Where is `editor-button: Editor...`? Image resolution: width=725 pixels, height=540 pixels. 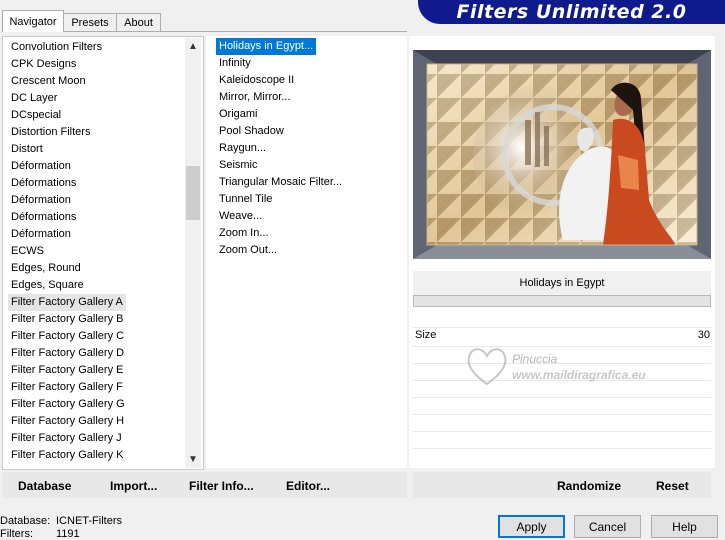 editor-button: Editor... is located at coordinates (308, 486).